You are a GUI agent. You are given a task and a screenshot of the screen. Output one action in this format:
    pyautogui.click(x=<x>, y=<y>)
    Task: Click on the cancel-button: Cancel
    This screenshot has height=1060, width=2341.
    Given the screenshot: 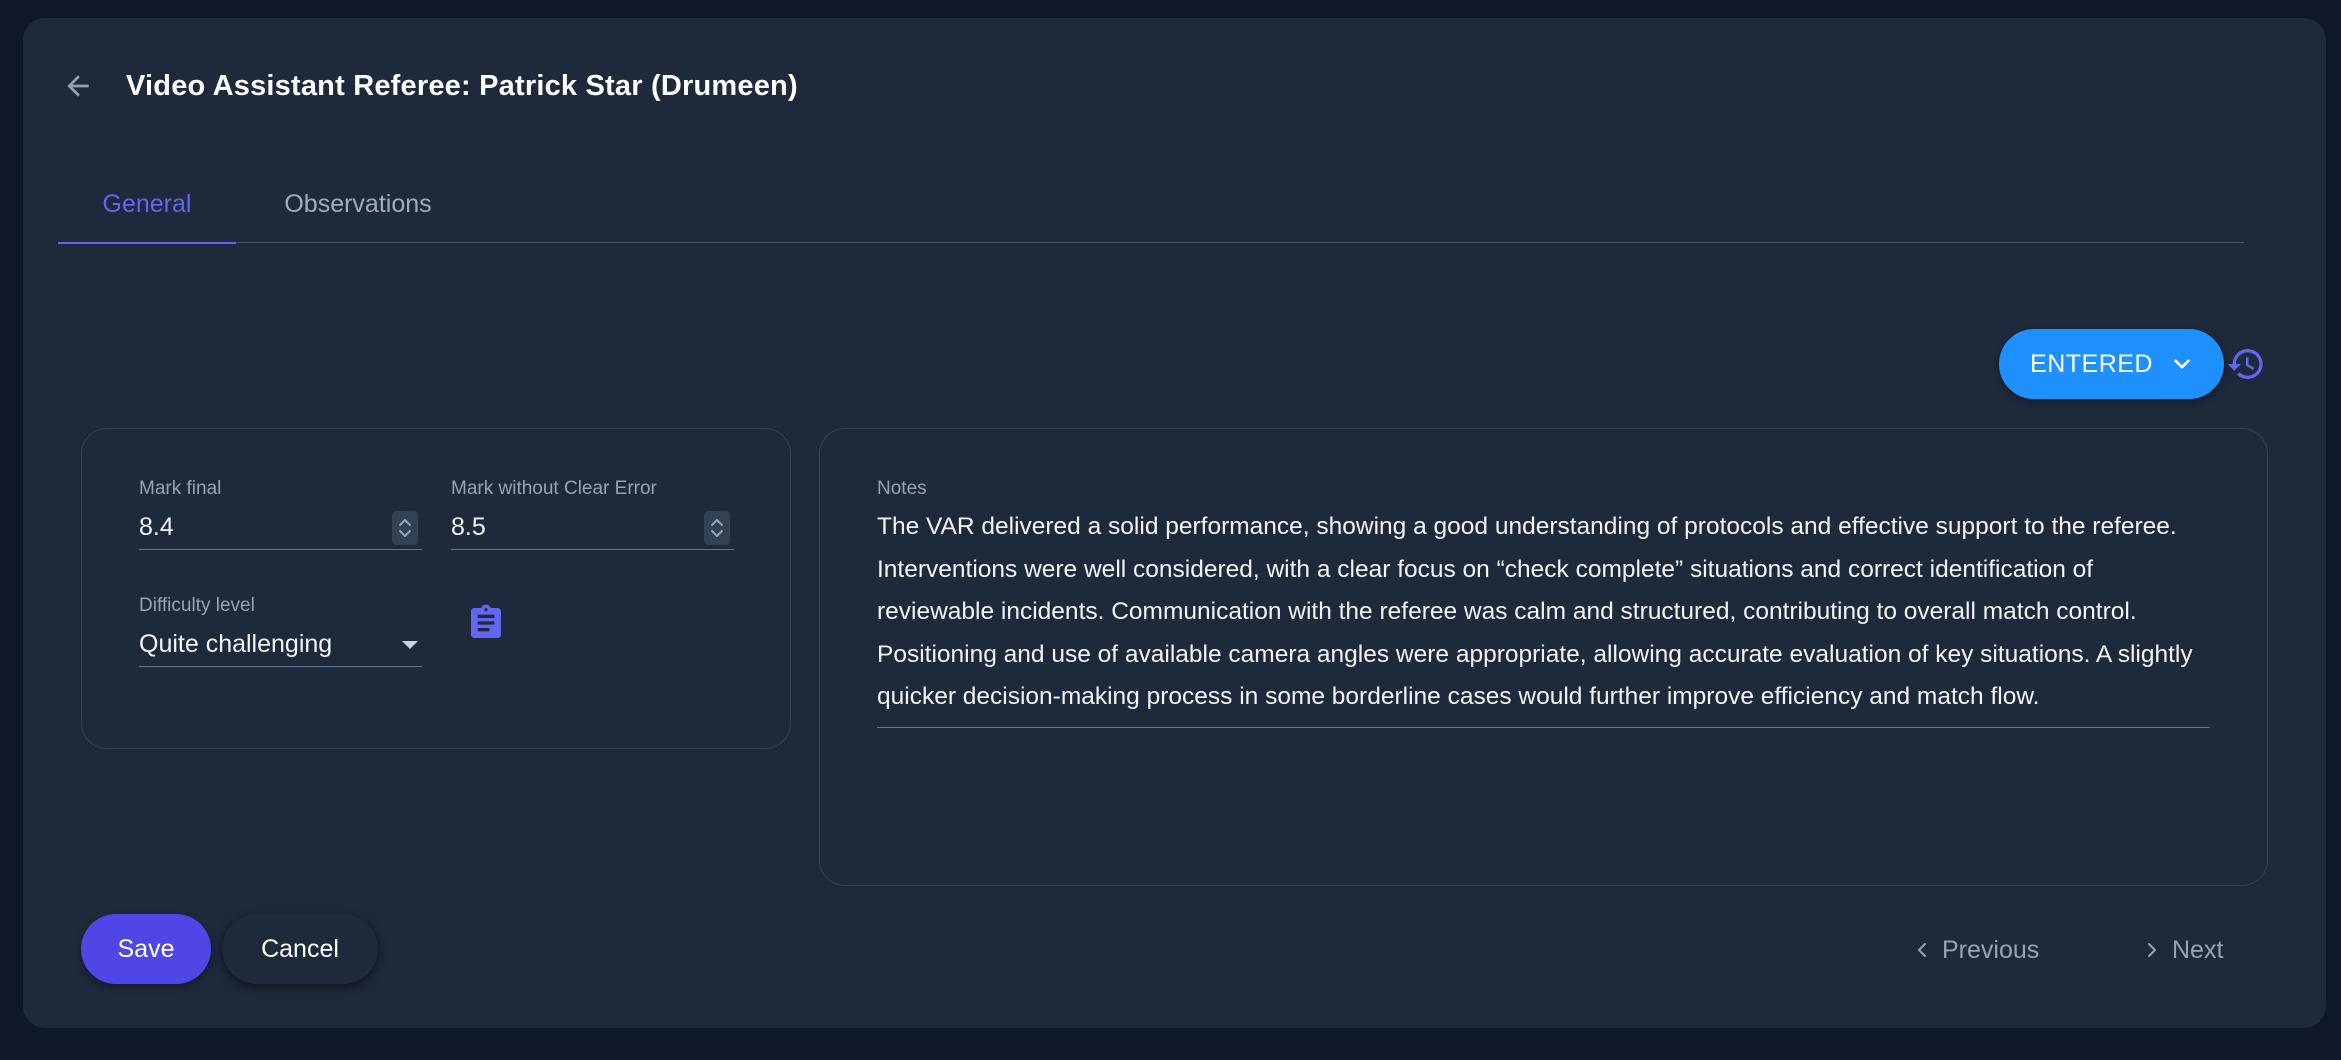 What is the action you would take?
    pyautogui.click(x=300, y=949)
    